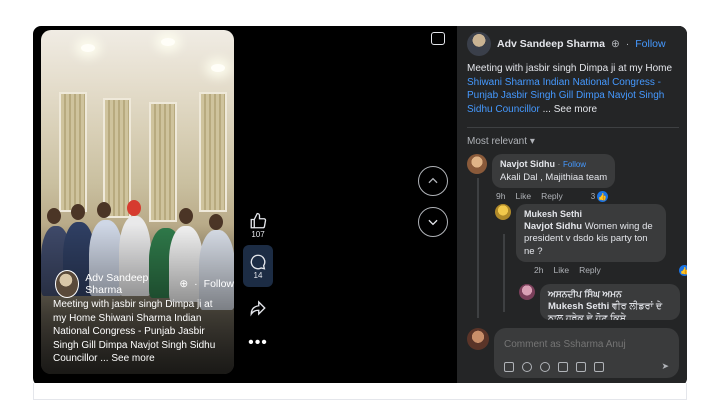 The image size is (720, 400). I want to click on comment-meta: 2h Like Reply 👍, so click(610, 270).